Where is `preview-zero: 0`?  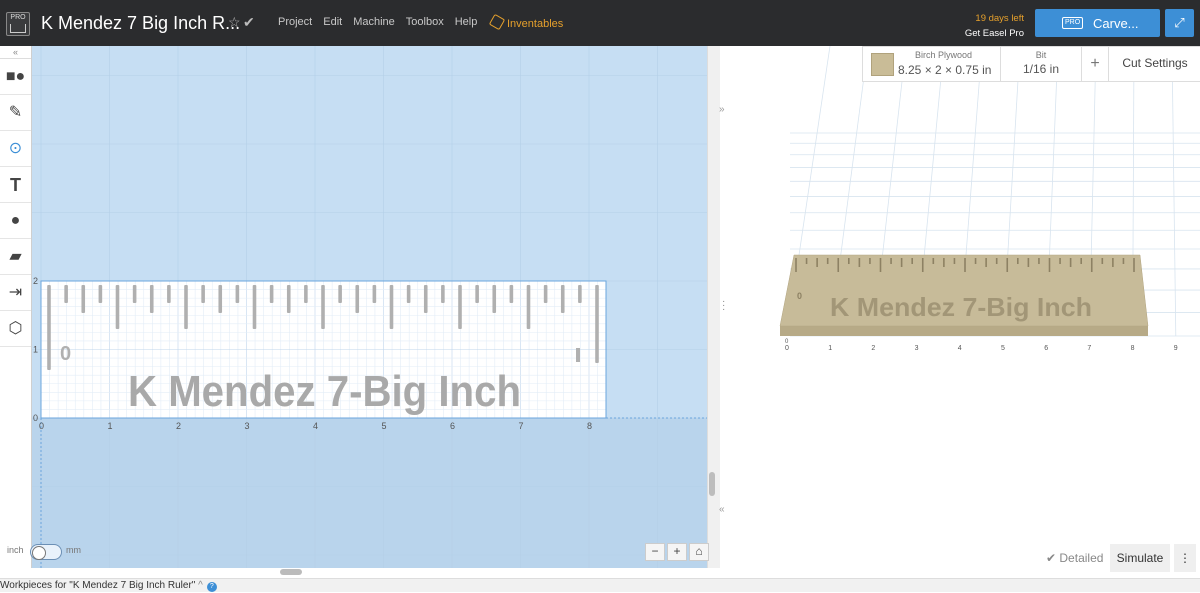
preview-zero: 0 is located at coordinates (799, 296).